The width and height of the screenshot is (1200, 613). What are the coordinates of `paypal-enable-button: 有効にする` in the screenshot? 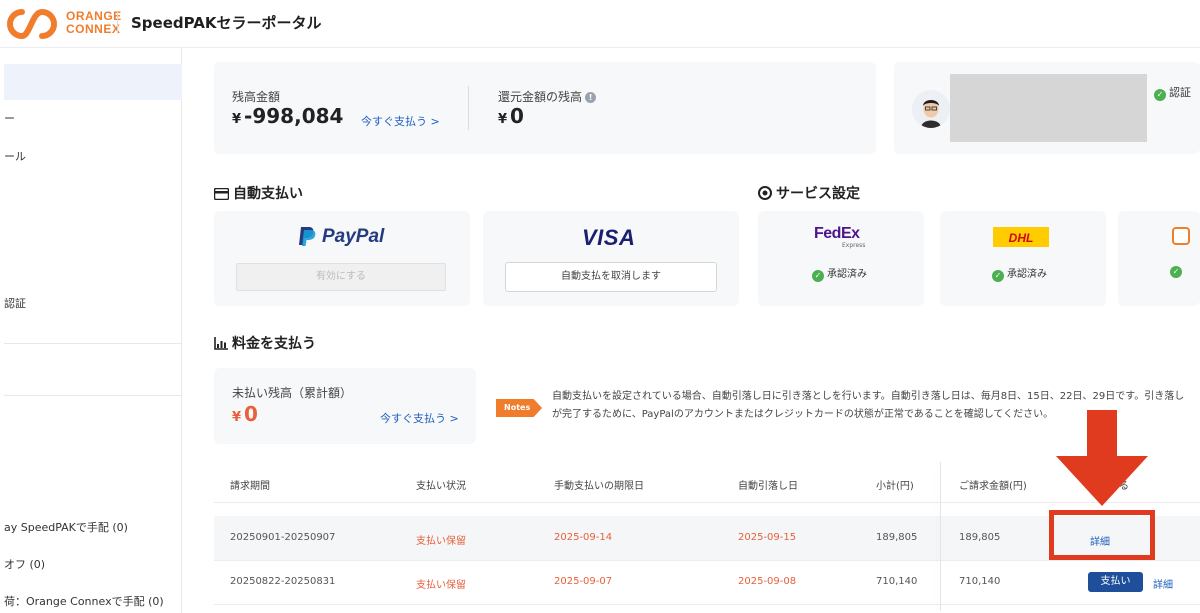 It's located at (341, 277).